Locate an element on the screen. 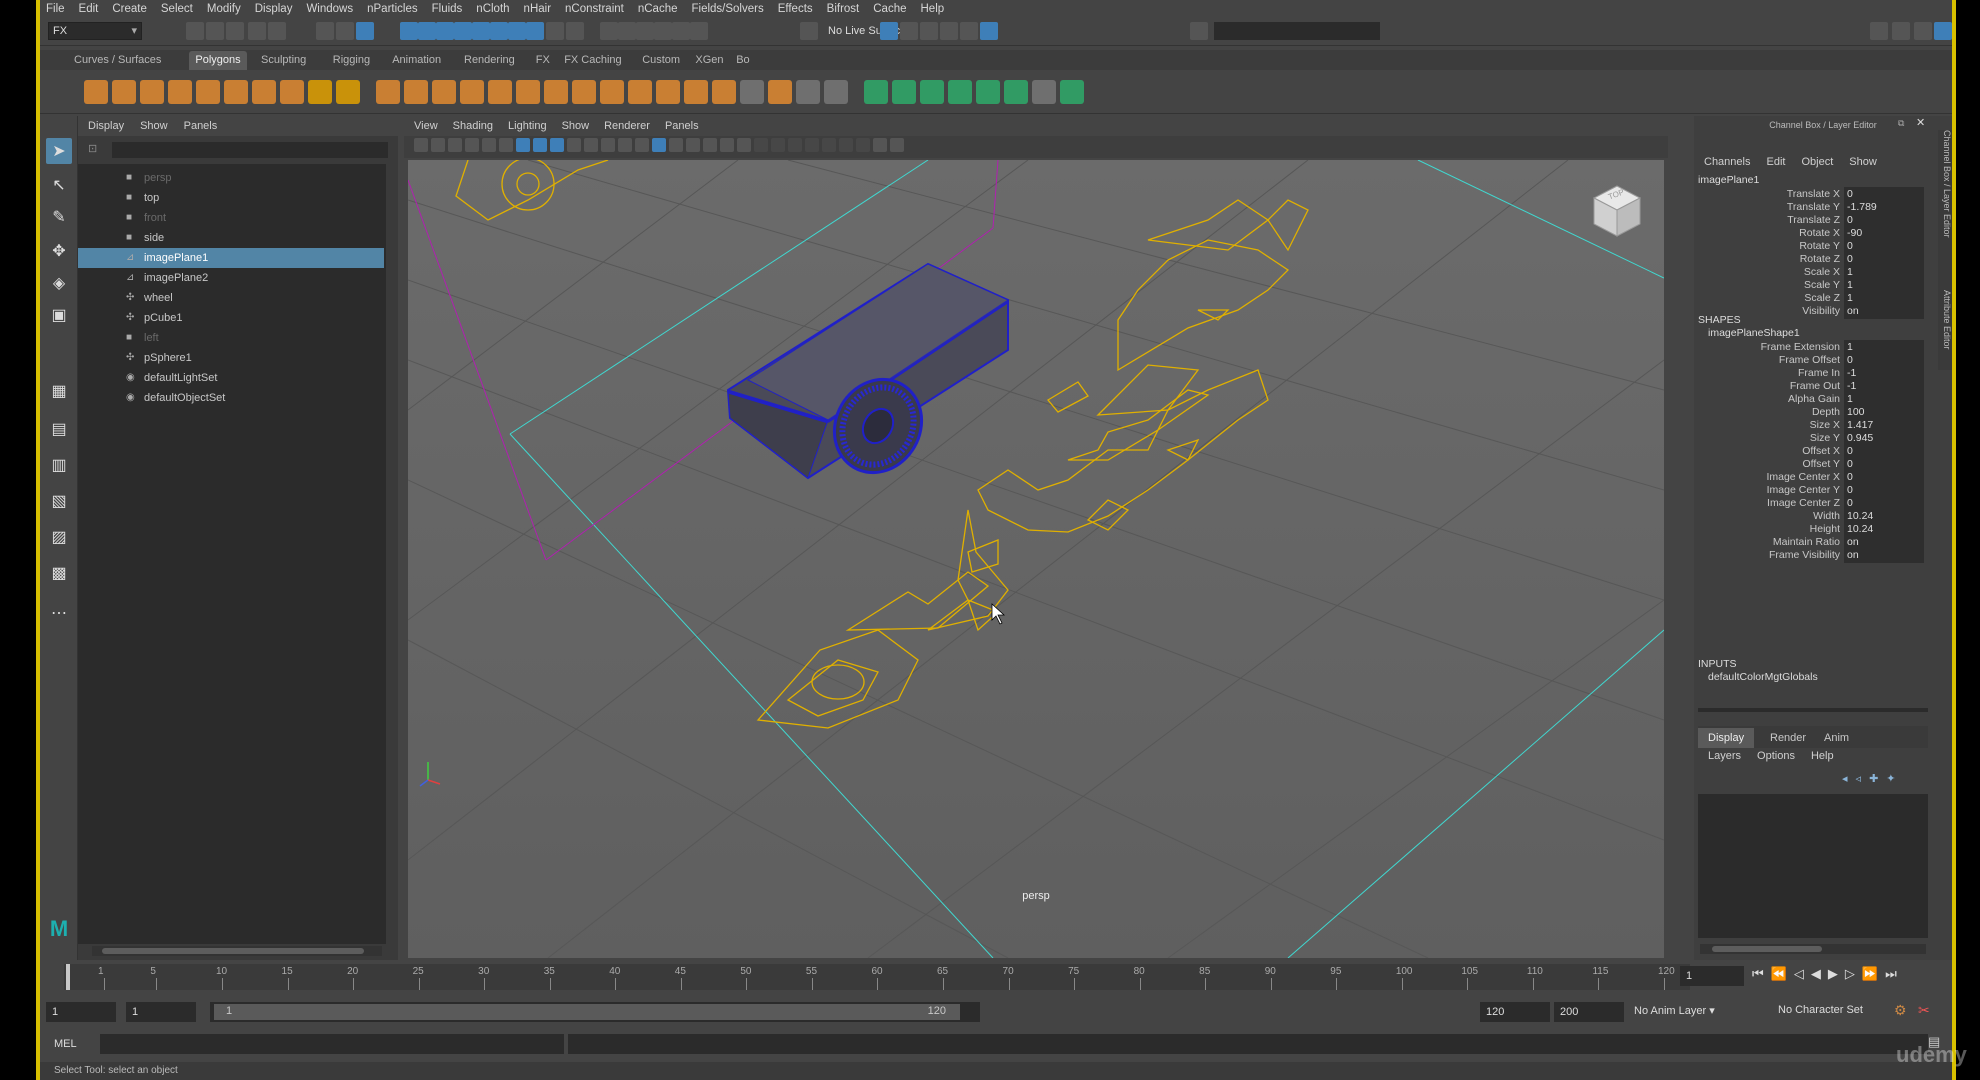 This screenshot has height=1080, width=1980. grease-pencil-icon is located at coordinates (506, 145).